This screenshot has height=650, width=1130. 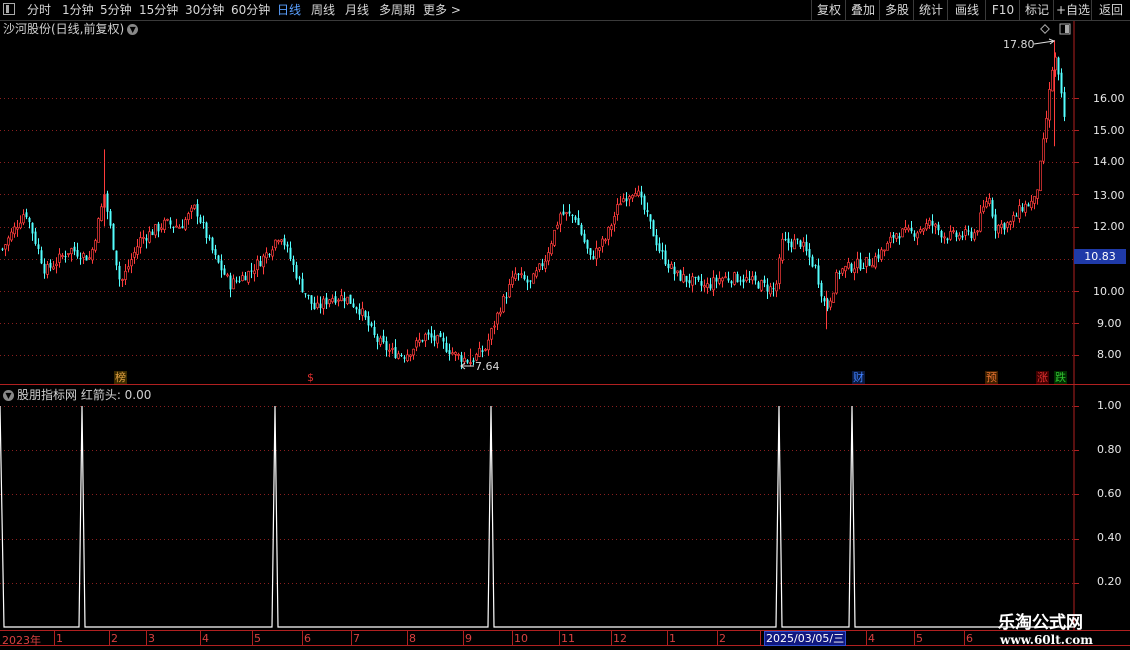 What do you see at coordinates (1109, 161) in the screenshot?
I see `y-tick-label: 14.00` at bounding box center [1109, 161].